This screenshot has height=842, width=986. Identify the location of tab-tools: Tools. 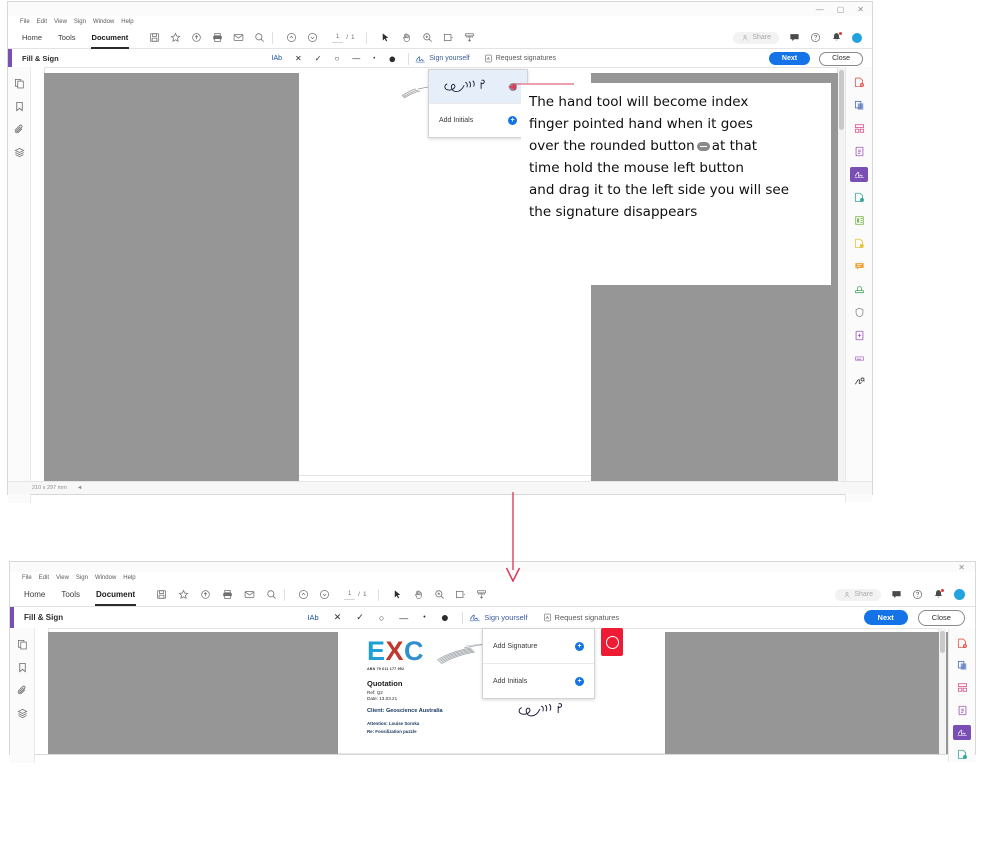
(70, 594).